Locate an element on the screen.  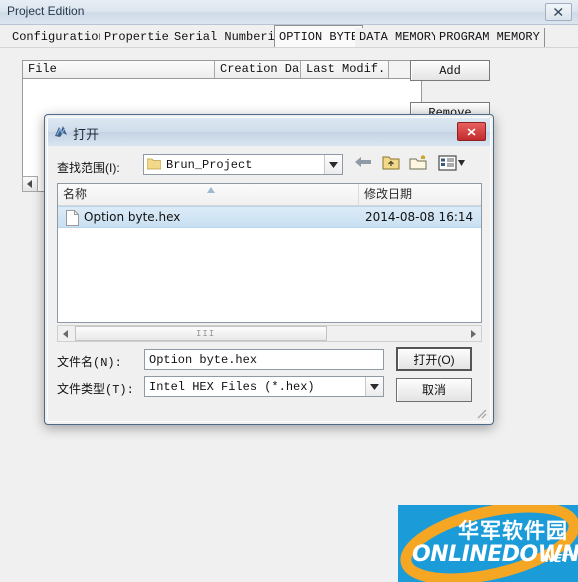
add-button: Add is located at coordinates (450, 70).